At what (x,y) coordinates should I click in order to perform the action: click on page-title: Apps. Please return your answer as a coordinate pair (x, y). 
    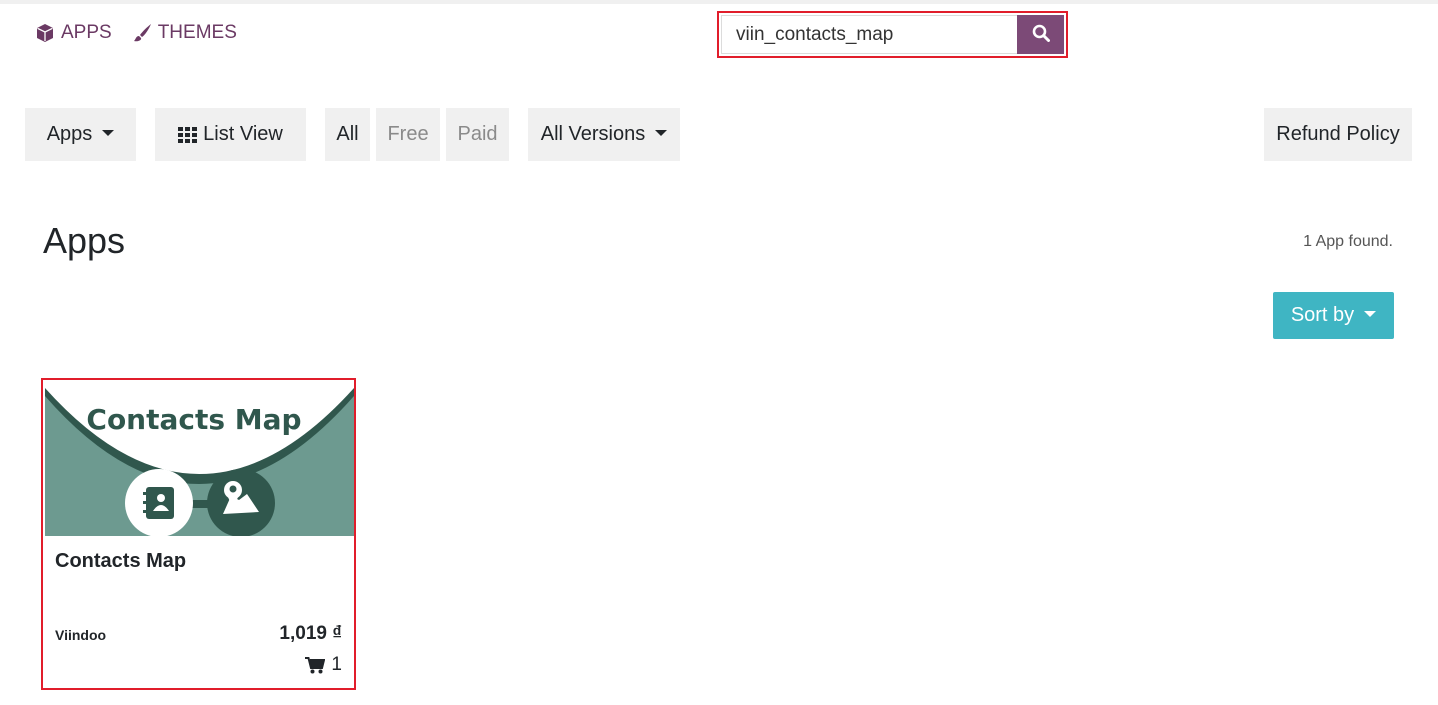
    Looking at the image, I should click on (84, 240).